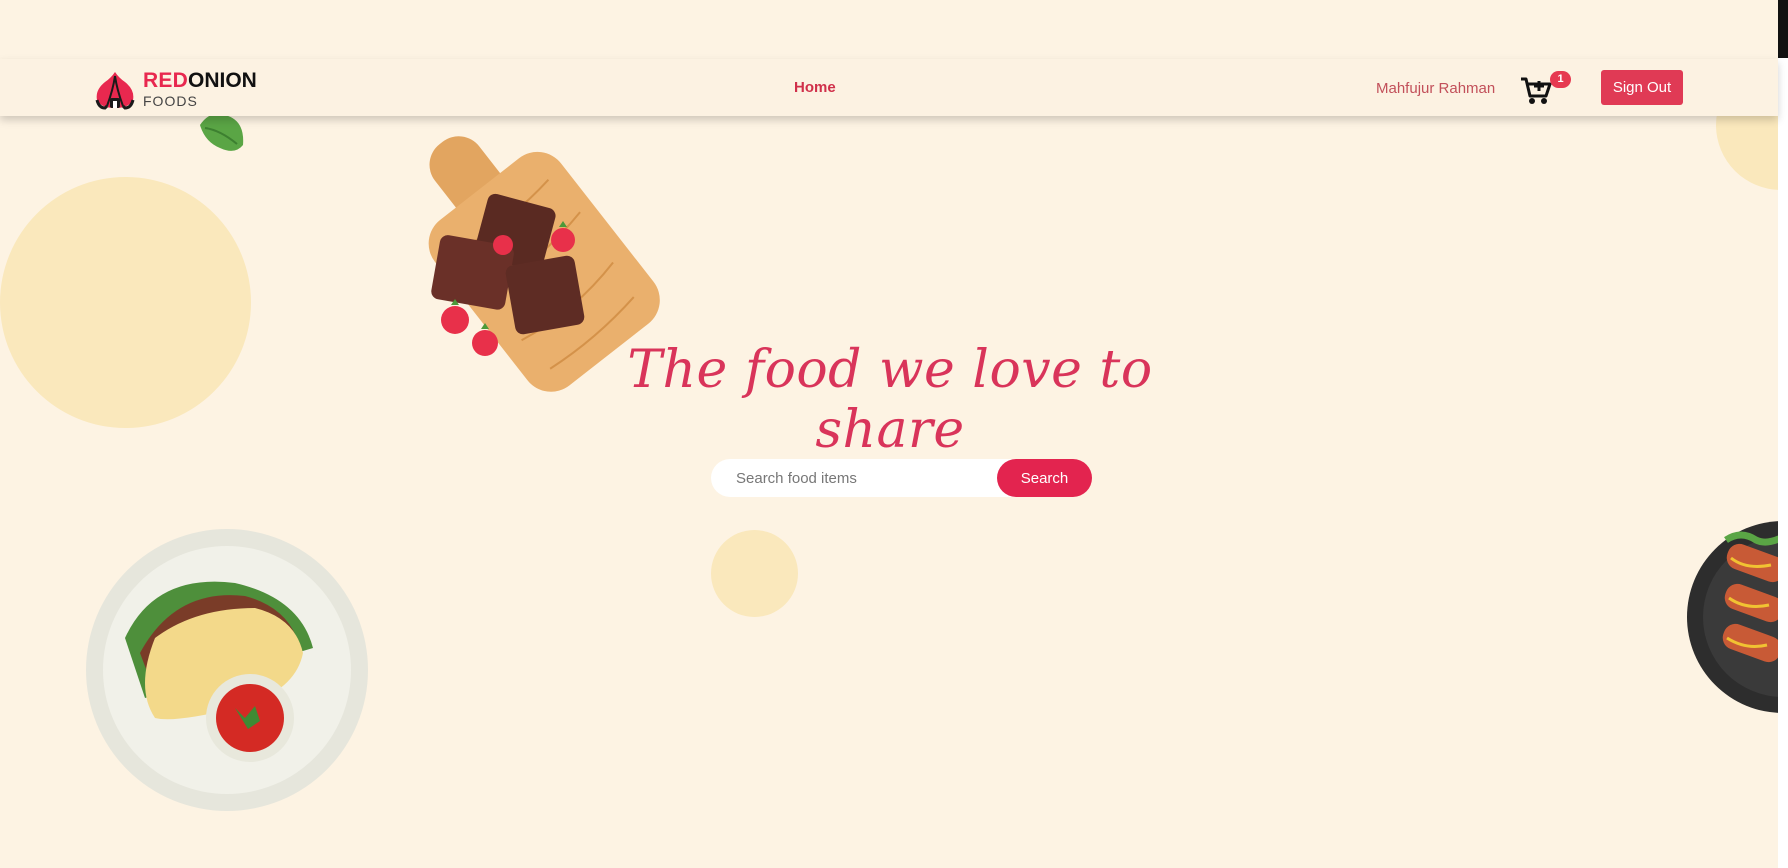 This screenshot has width=1788, height=868. What do you see at coordinates (222, 132) in the screenshot?
I see `leaf-illustration` at bounding box center [222, 132].